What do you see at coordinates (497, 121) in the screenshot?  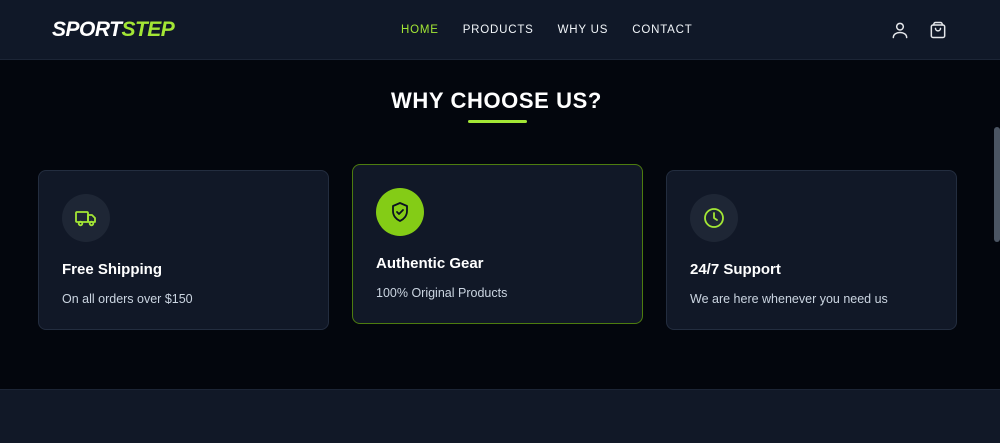 I see `title-underline` at bounding box center [497, 121].